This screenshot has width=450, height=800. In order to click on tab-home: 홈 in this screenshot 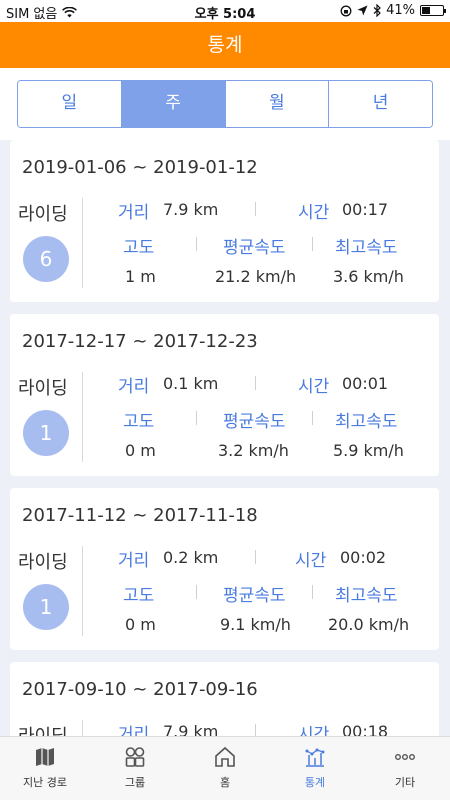, I will do `click(225, 768)`.